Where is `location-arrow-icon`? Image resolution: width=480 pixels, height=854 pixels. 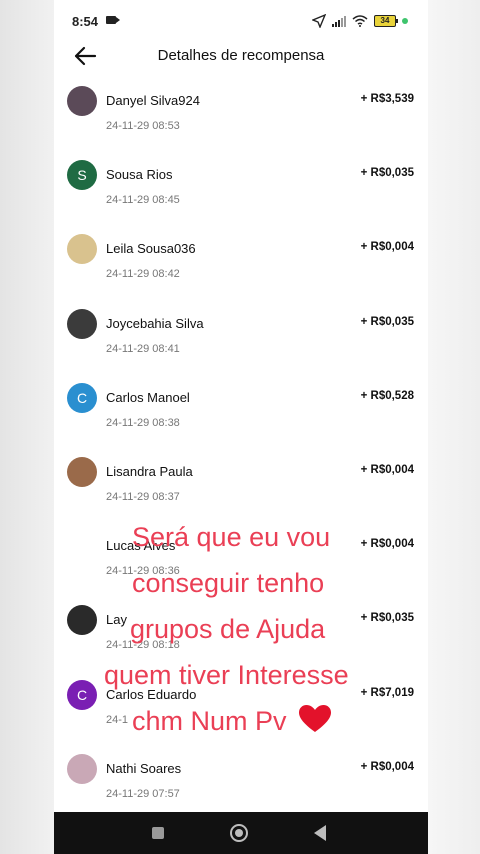
location-arrow-icon is located at coordinates (319, 21).